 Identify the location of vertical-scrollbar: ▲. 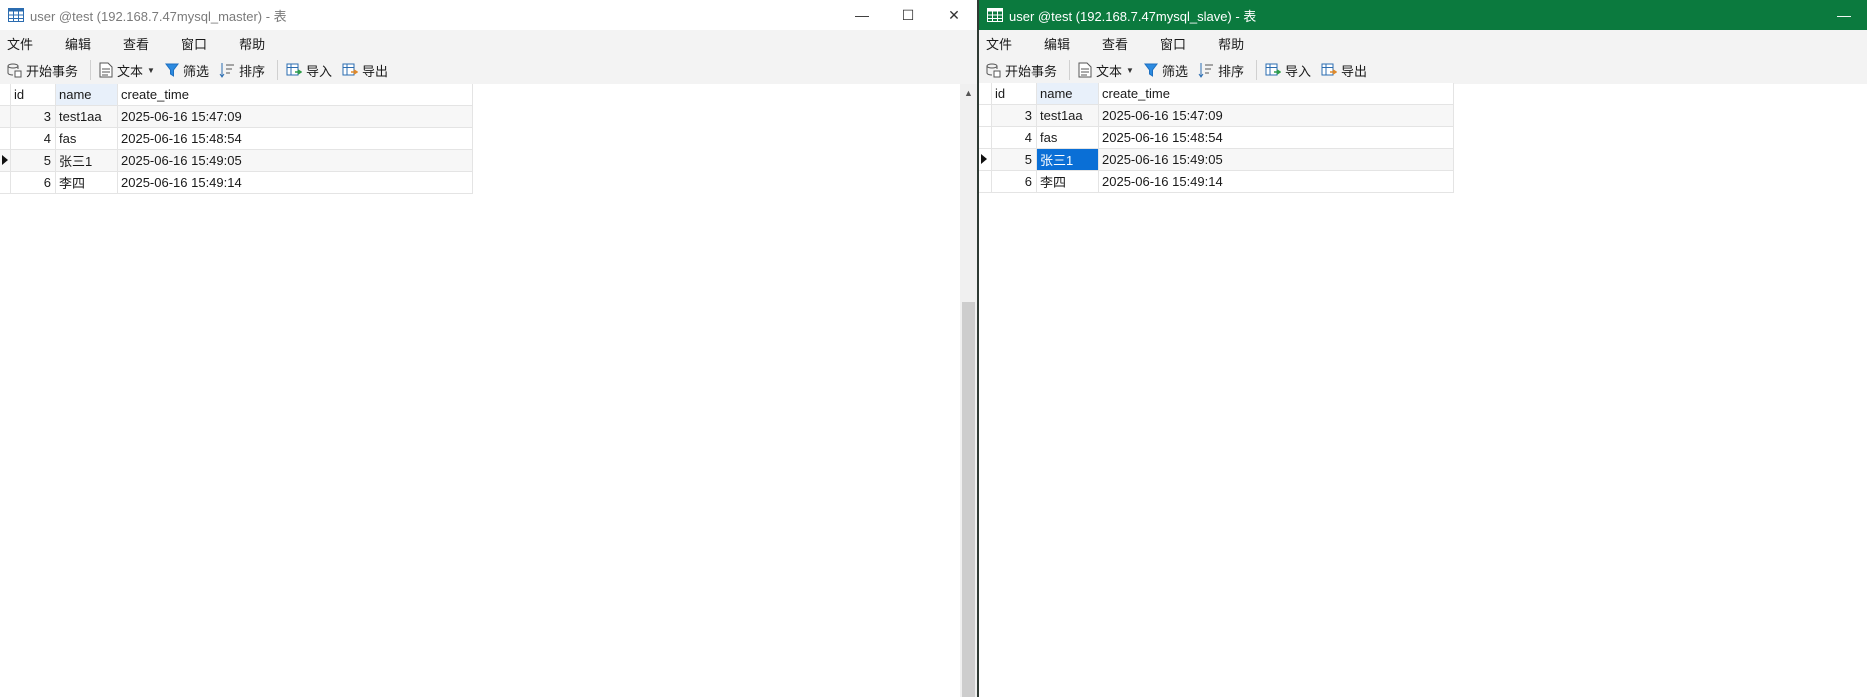
(968, 390).